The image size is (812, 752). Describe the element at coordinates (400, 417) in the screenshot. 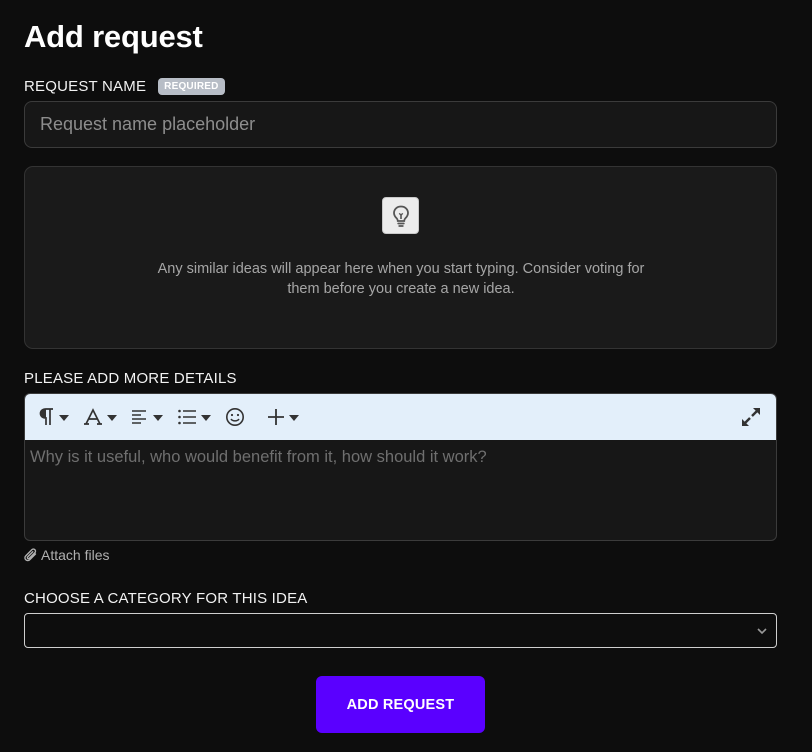

I see `editor-toolbar` at that location.